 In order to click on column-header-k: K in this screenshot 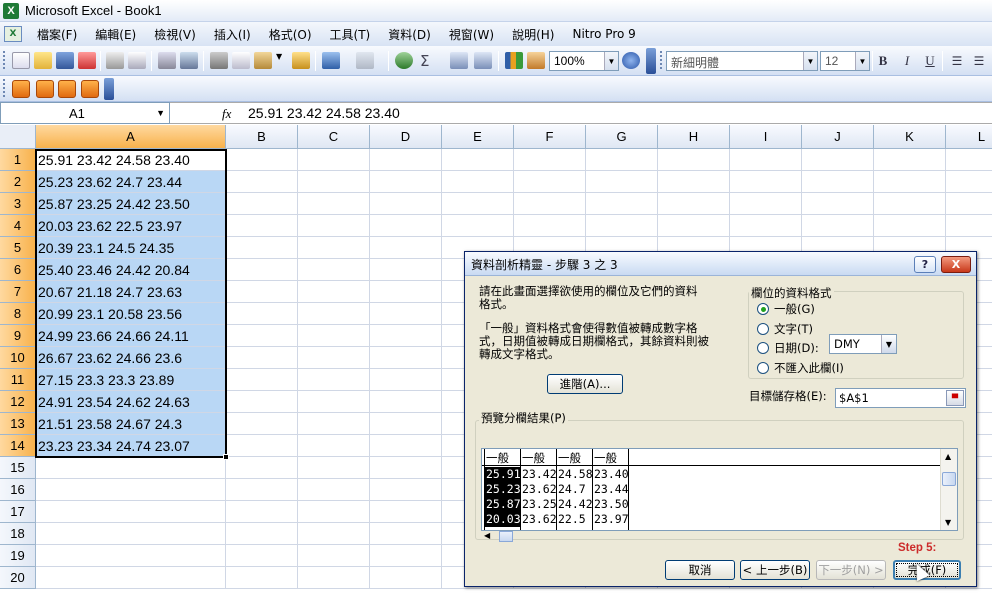, I will do `click(910, 137)`.